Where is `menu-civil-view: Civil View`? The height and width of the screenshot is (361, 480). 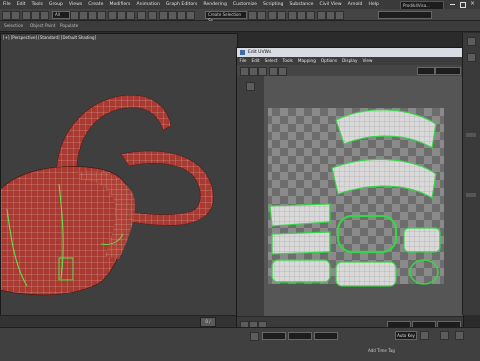
menu-civil-view: Civil View is located at coordinates (330, 4).